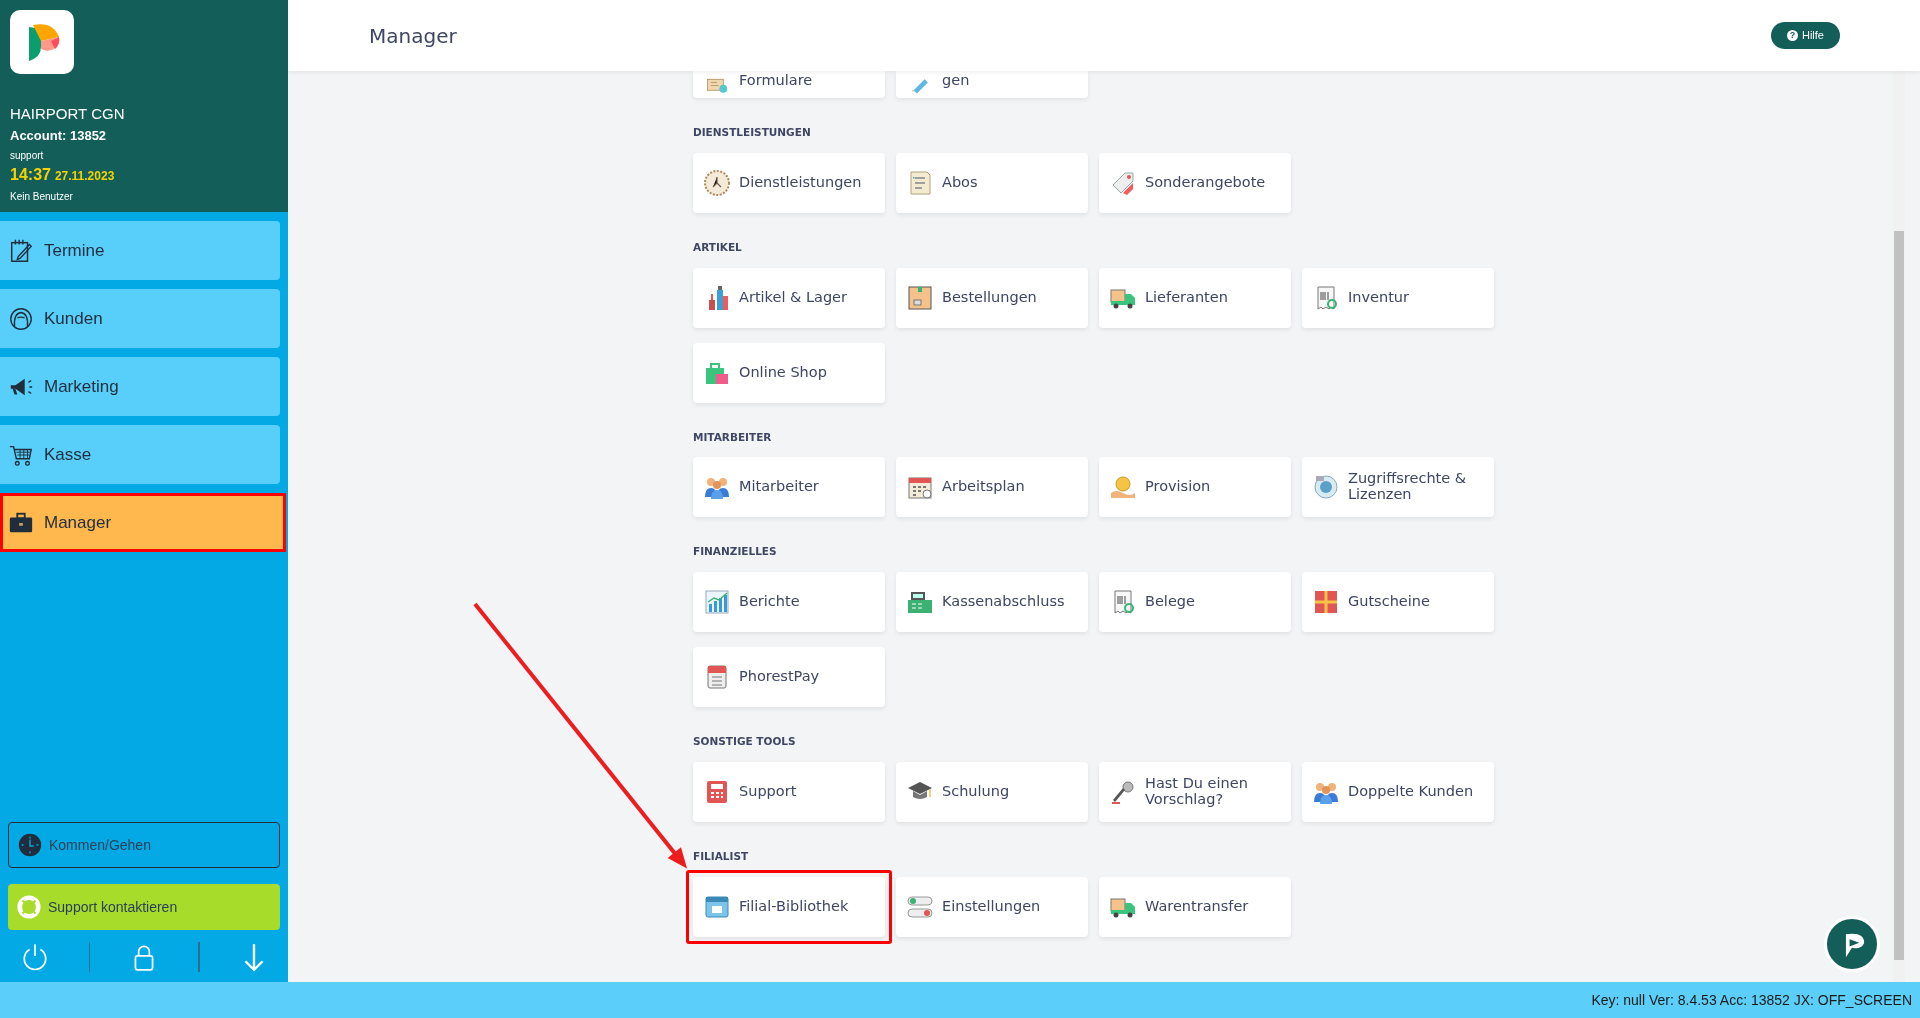 This screenshot has height=1018, width=1920. Describe the element at coordinates (717, 602) in the screenshot. I see `chart-icon` at that location.